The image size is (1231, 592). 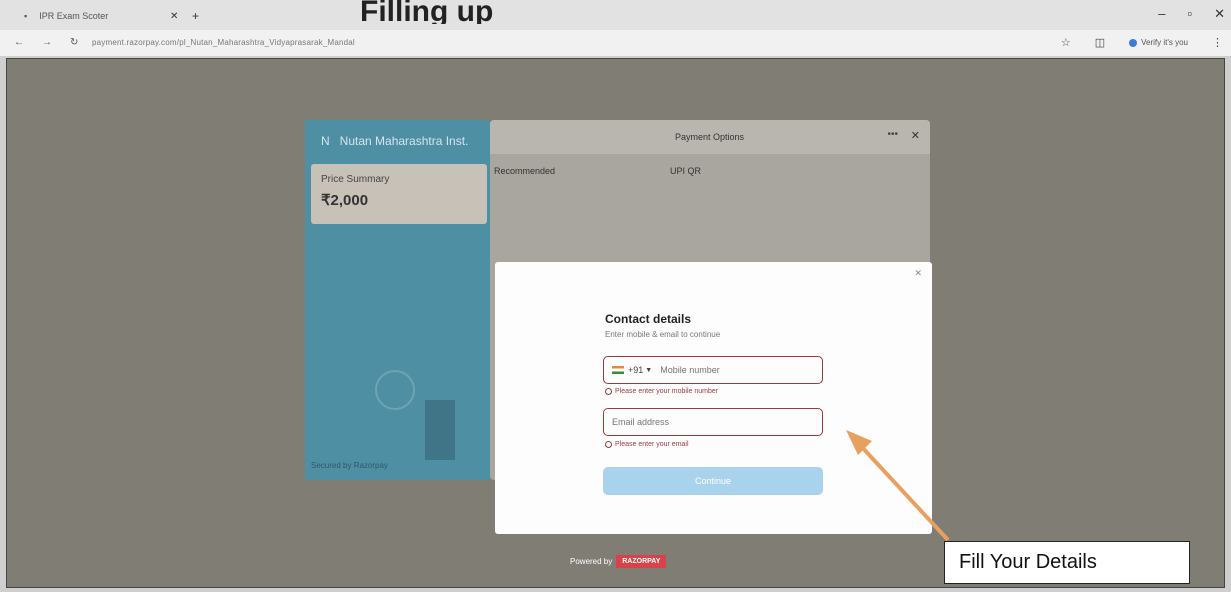 I want to click on back-icon: ←, so click(x=19, y=42).